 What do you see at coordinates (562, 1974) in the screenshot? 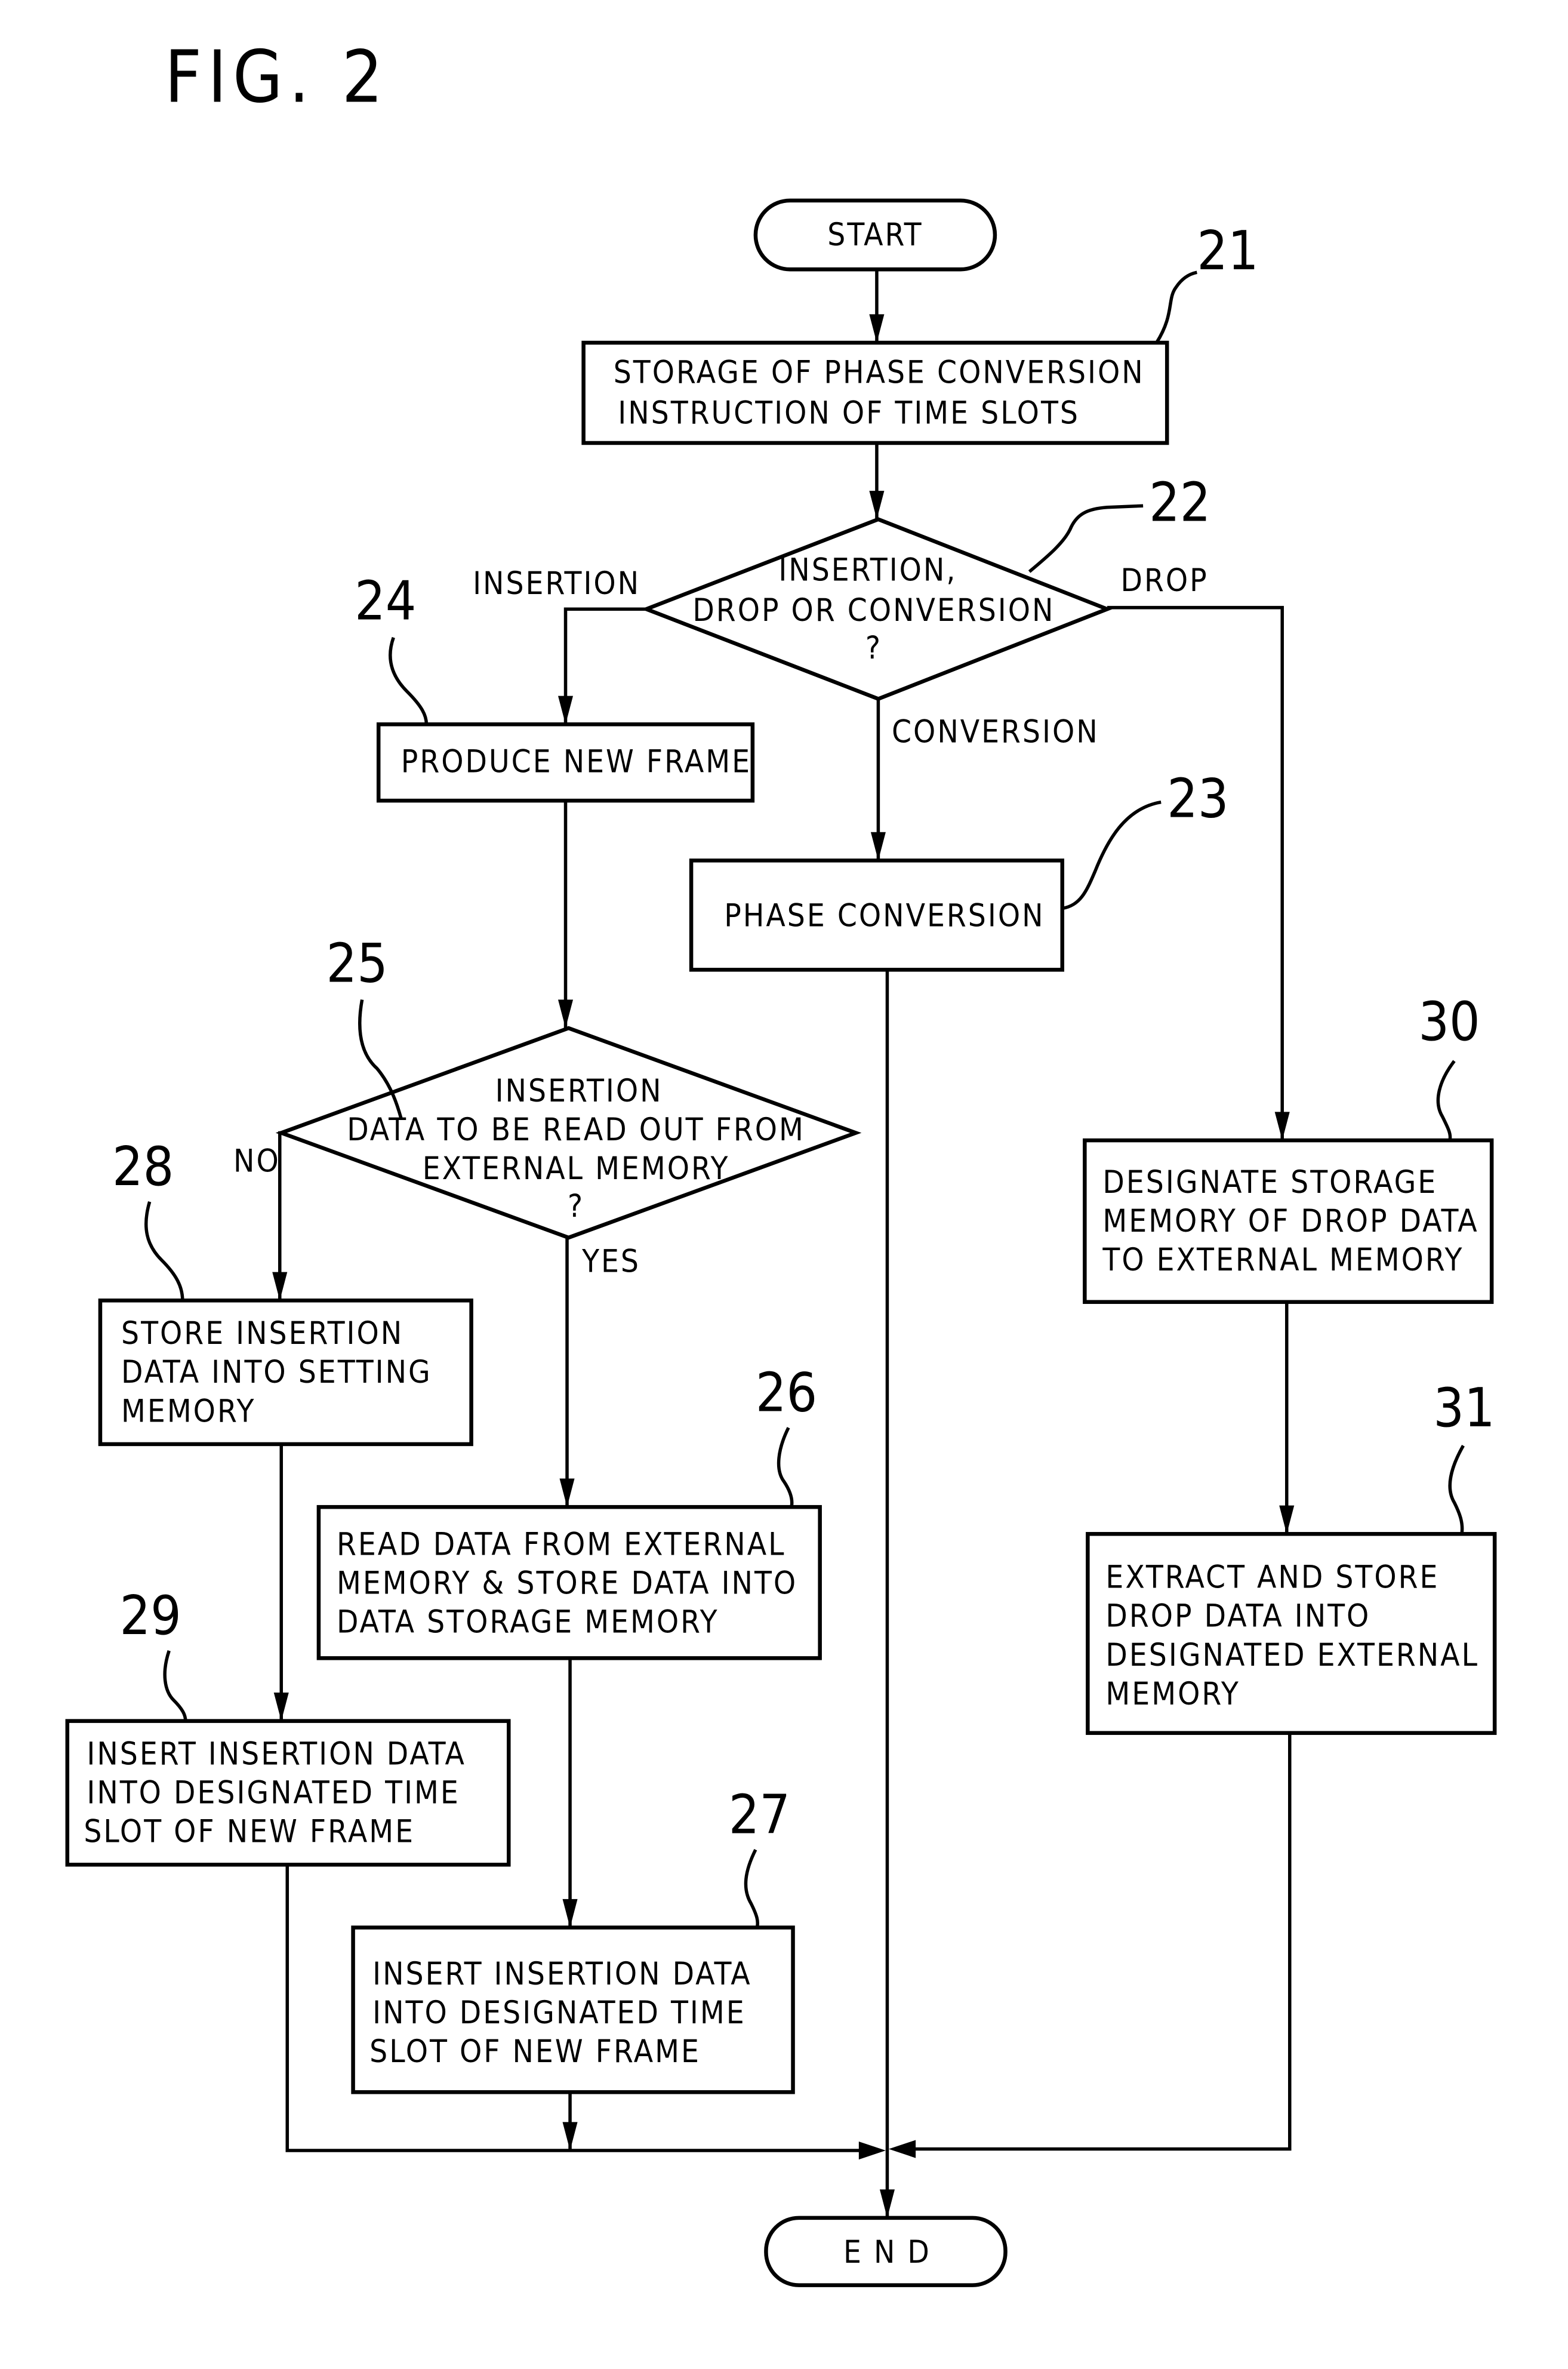
I see `step-27-line-1: INSERT INSERTION DATA` at bounding box center [562, 1974].